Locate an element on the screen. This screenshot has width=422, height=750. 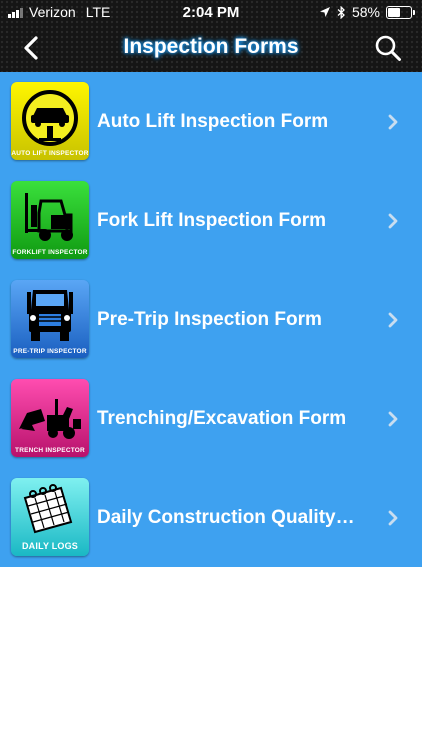
battery-icon is located at coordinates (400, 12).